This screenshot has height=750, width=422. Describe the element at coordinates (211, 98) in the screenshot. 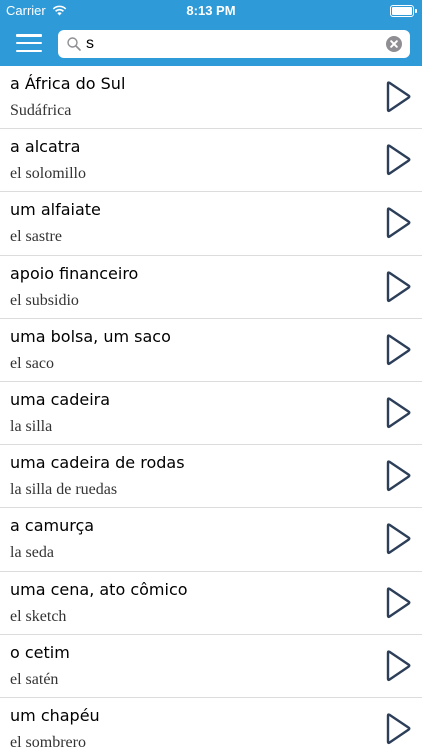

I see `list-item: a África do Sul Sudáfrica` at that location.